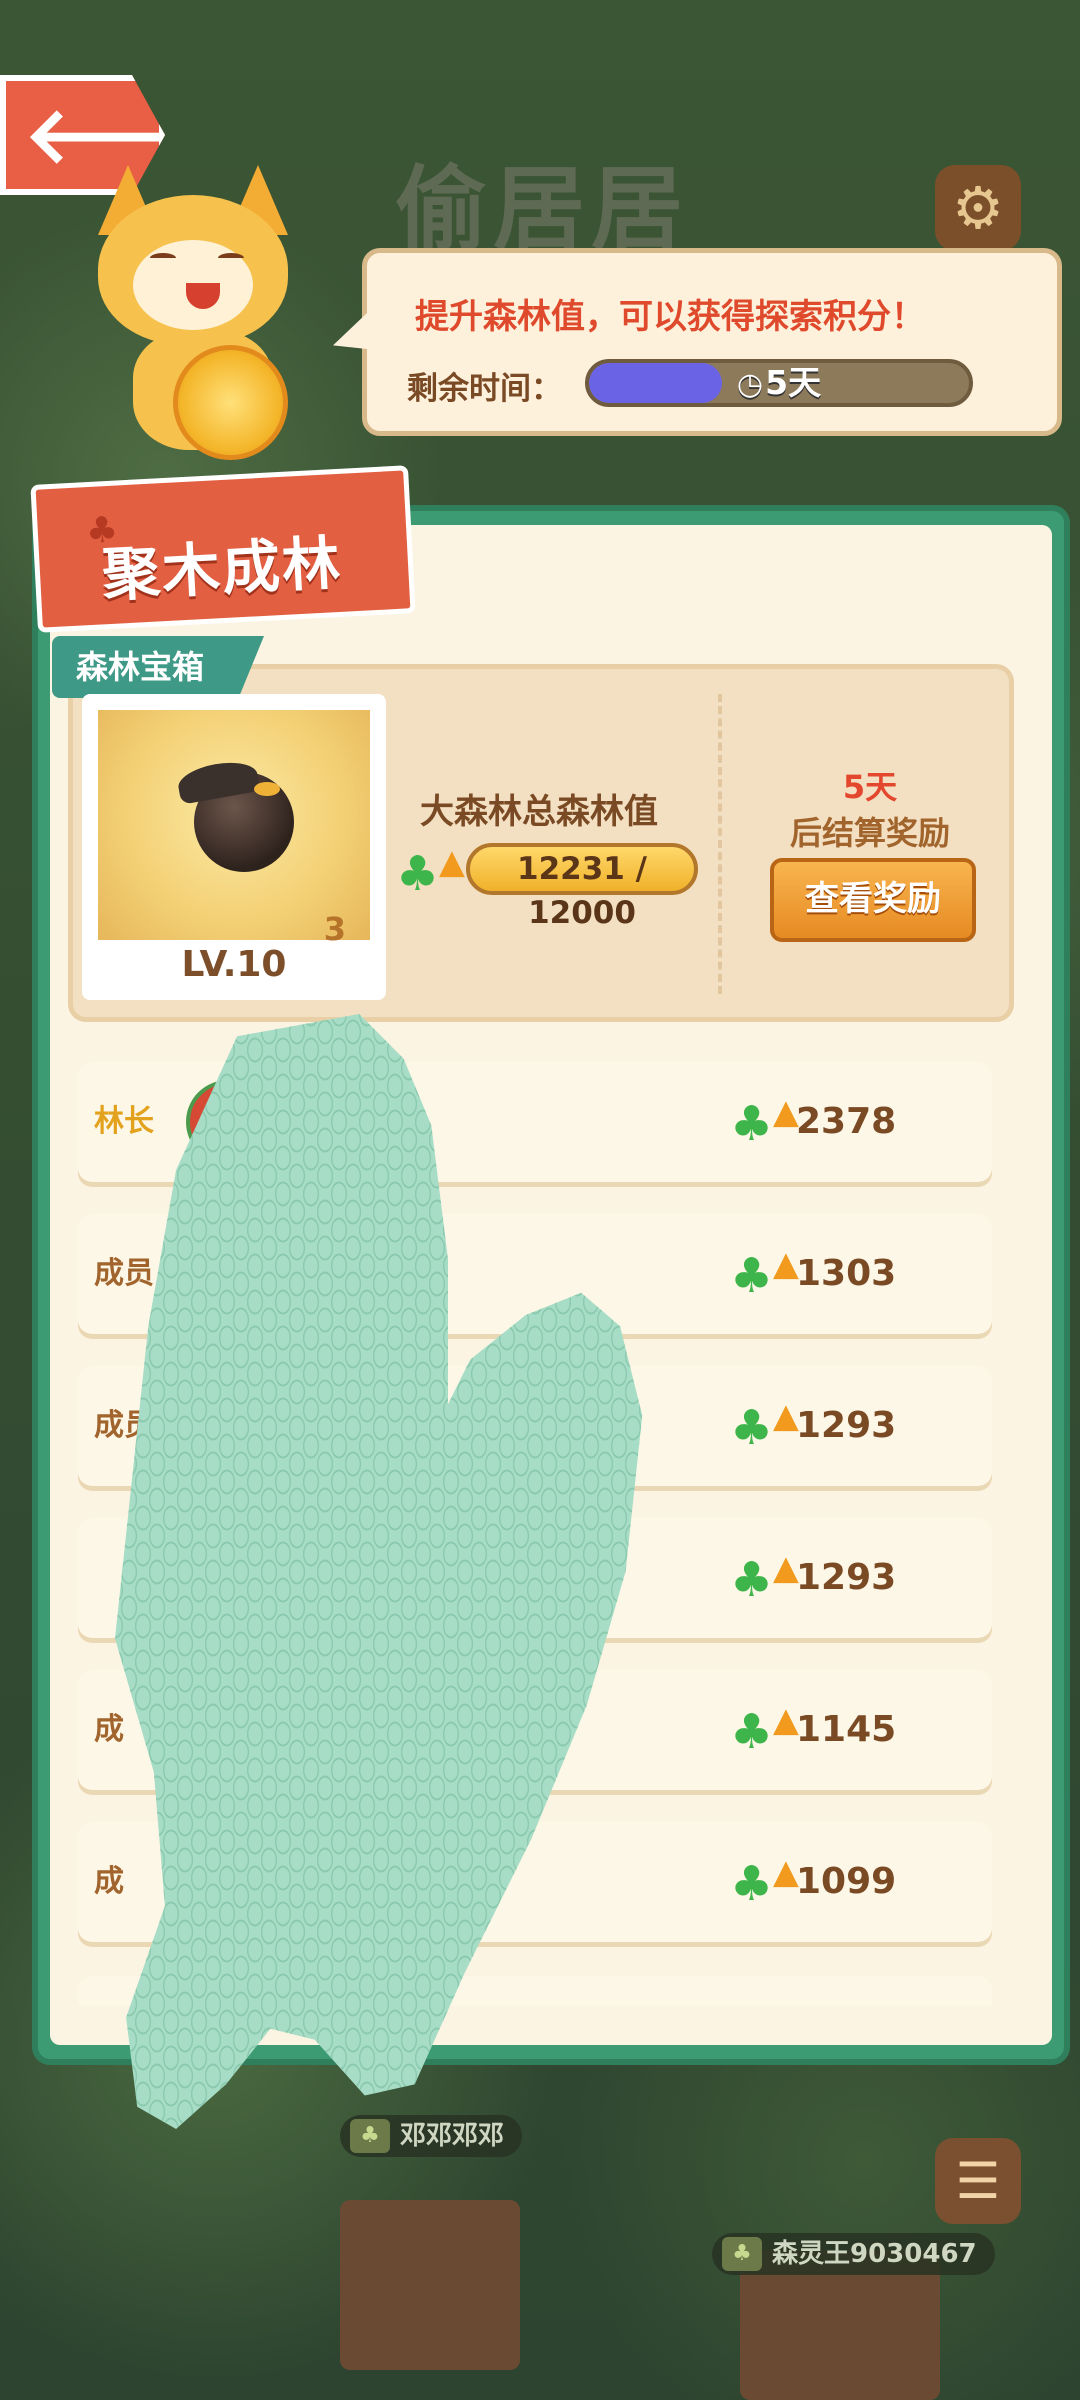 This screenshot has height=2400, width=1080. I want to click on remaining-time-value: ◷5天, so click(779, 383).